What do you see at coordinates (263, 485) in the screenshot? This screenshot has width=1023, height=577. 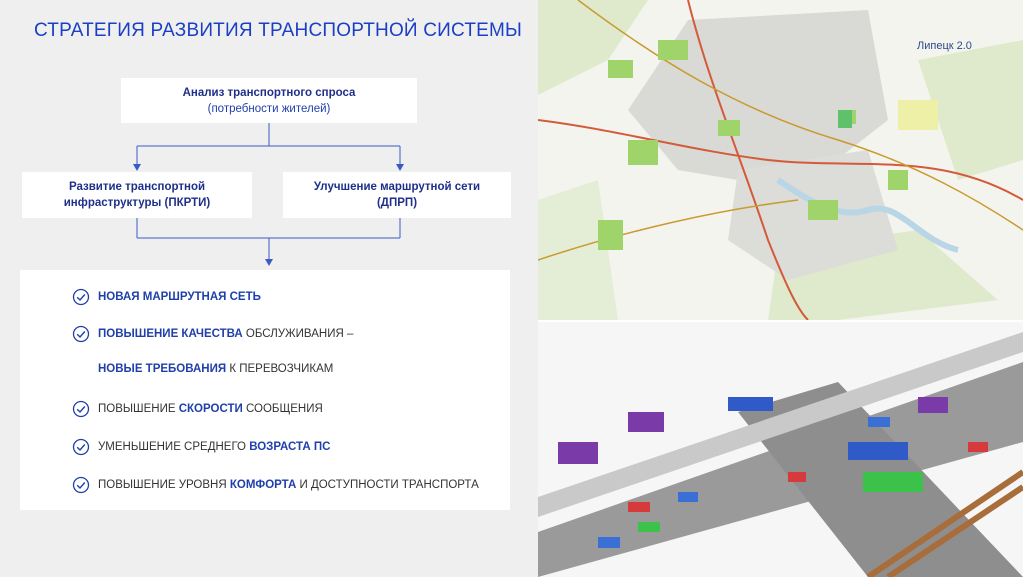 I see `goal-highlight: КОМФОРТА` at bounding box center [263, 485].